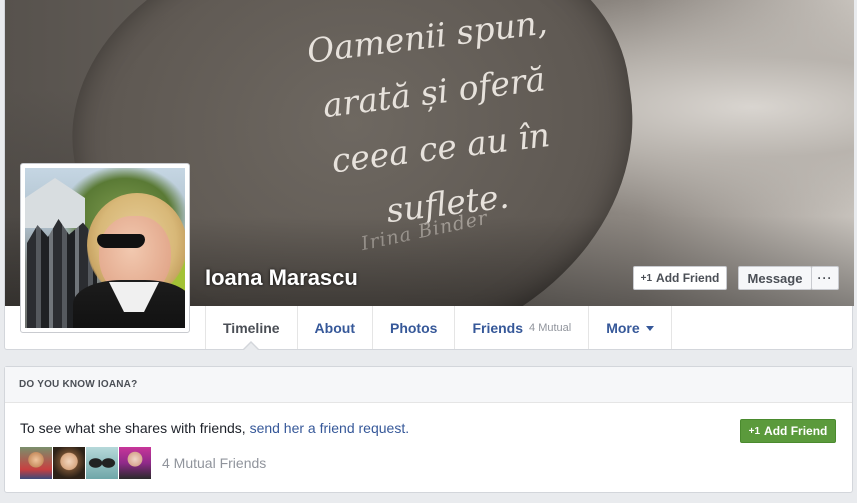 This screenshot has width=857, height=503. I want to click on tab-about-label: About, so click(334, 327).